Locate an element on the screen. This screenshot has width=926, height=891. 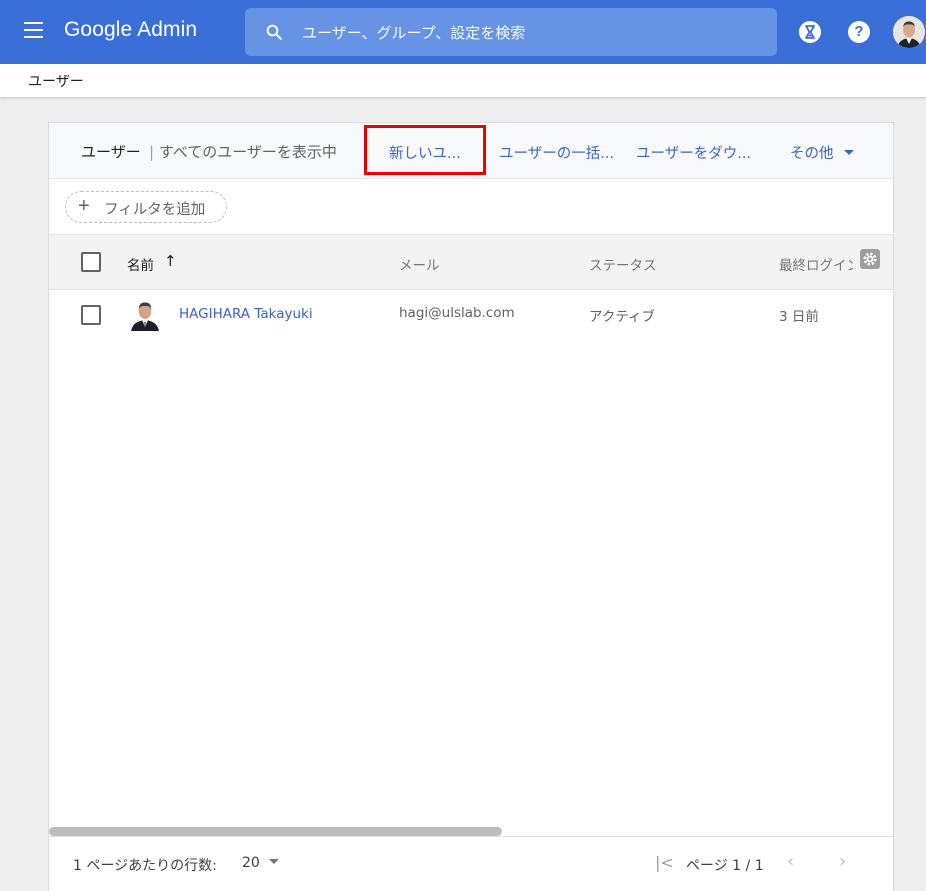
search-placeholder: ユーザー、グループ、設定を検索 is located at coordinates (413, 32).